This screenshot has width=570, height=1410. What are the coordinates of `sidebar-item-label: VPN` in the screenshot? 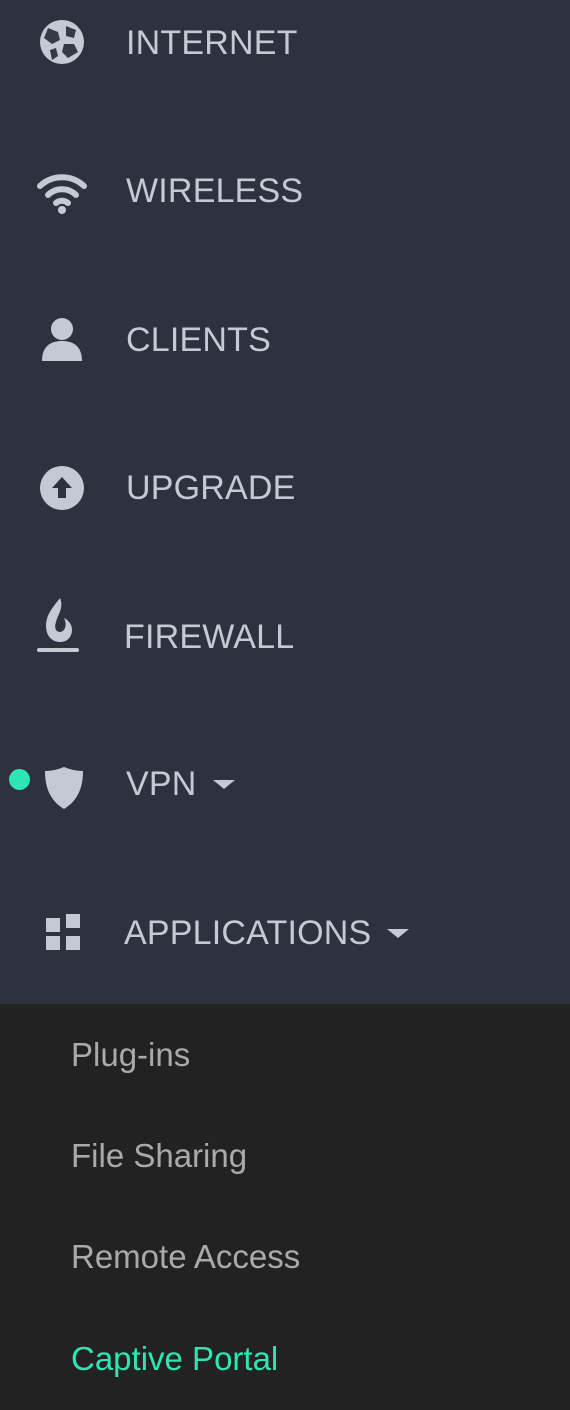 It's located at (180, 784).